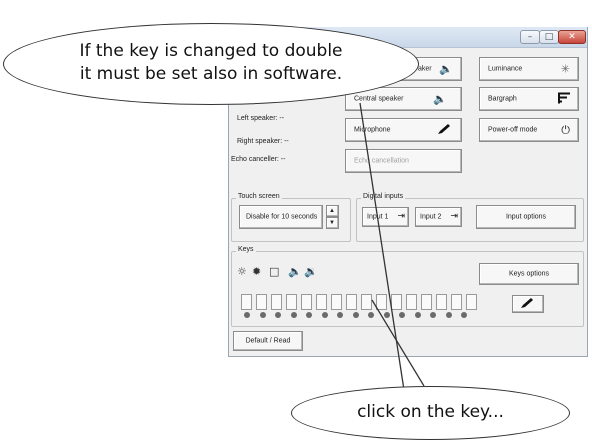 This screenshot has height=447, width=592. I want to click on callout-pointer-left, so click(382, 246).